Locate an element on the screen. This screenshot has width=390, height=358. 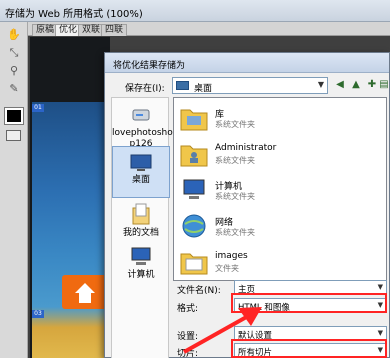
view-menu-icon: ▤ is located at coordinates (383, 85).